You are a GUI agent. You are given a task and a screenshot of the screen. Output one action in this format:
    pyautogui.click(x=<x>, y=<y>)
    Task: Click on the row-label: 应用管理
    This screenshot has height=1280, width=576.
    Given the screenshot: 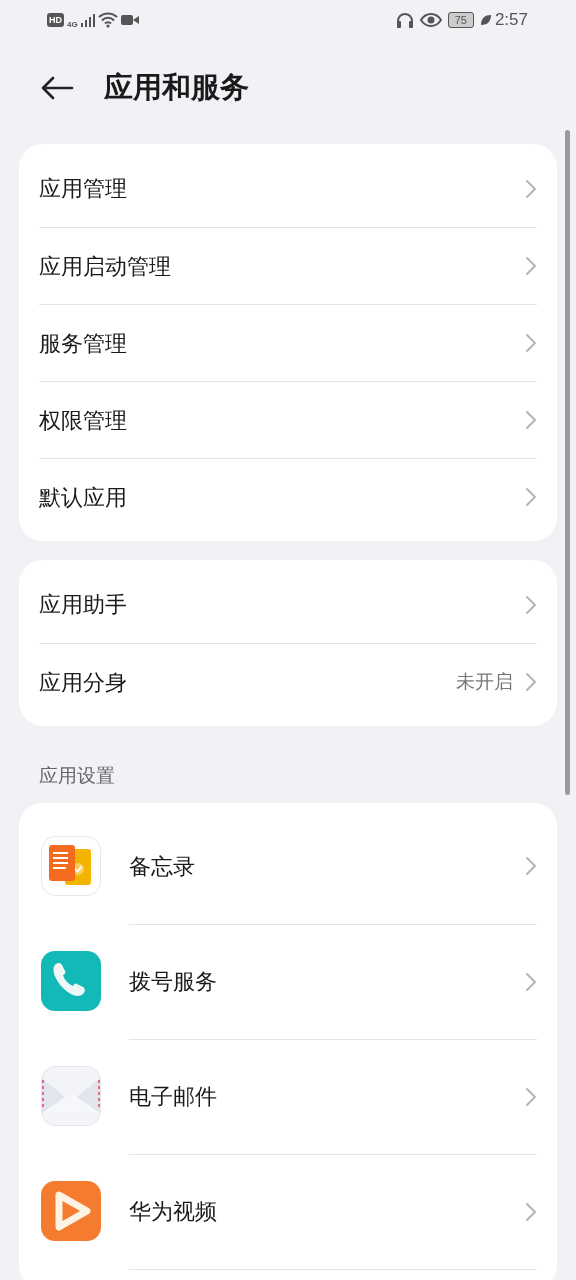 What is the action you would take?
    pyautogui.click(x=83, y=189)
    